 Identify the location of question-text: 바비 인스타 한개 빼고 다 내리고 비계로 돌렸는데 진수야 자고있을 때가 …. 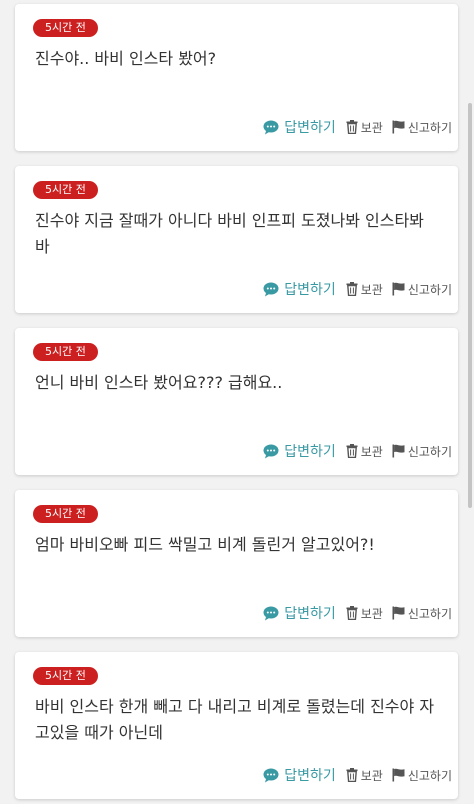
(235, 719).